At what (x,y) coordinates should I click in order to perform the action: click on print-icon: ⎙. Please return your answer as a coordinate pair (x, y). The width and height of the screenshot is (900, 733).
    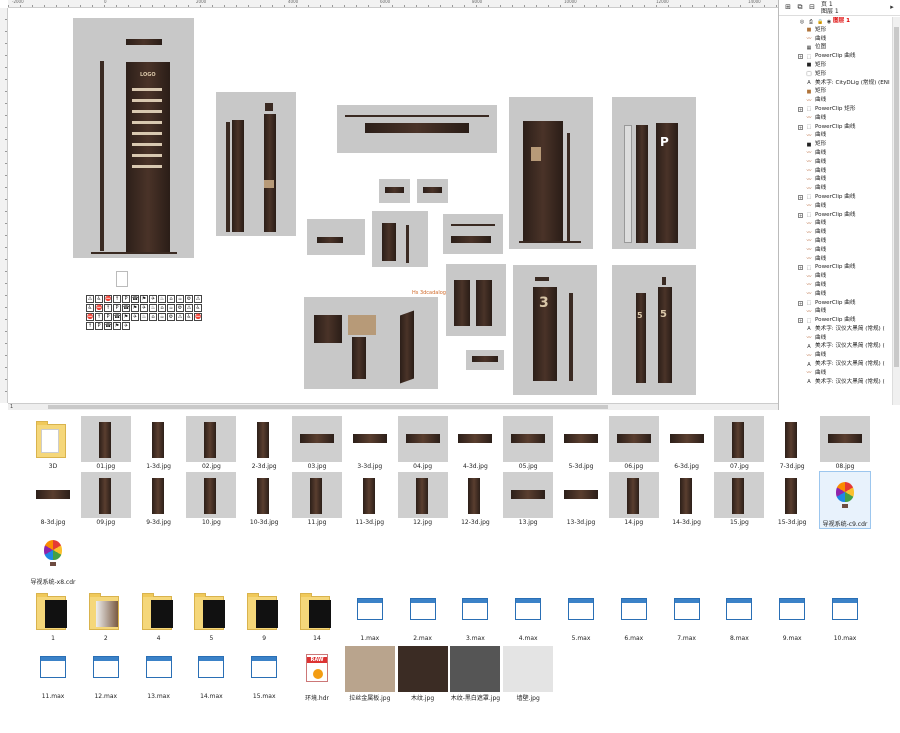
    Looking at the image, I should click on (811, 22).